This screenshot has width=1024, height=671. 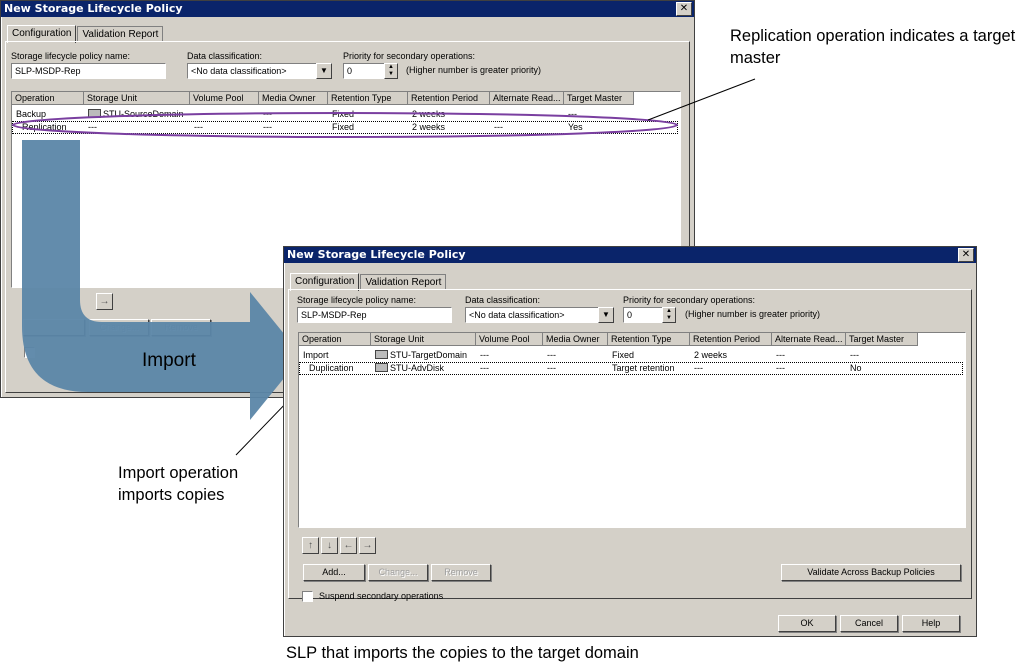 I want to click on priority-spinner-icon: ▲ ▼, so click(x=669, y=315).